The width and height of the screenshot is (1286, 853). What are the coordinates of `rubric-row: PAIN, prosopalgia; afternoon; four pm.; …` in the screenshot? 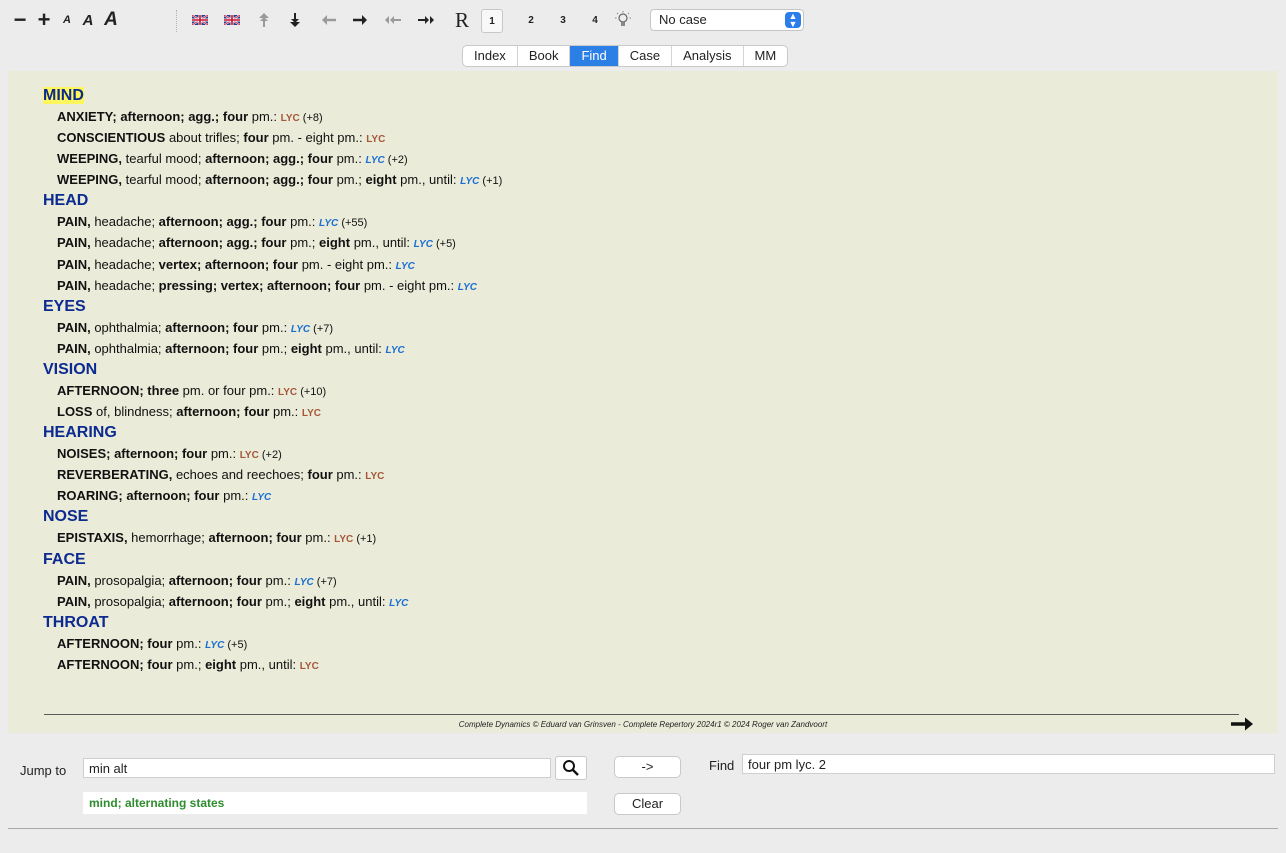 It's located at (643, 601).